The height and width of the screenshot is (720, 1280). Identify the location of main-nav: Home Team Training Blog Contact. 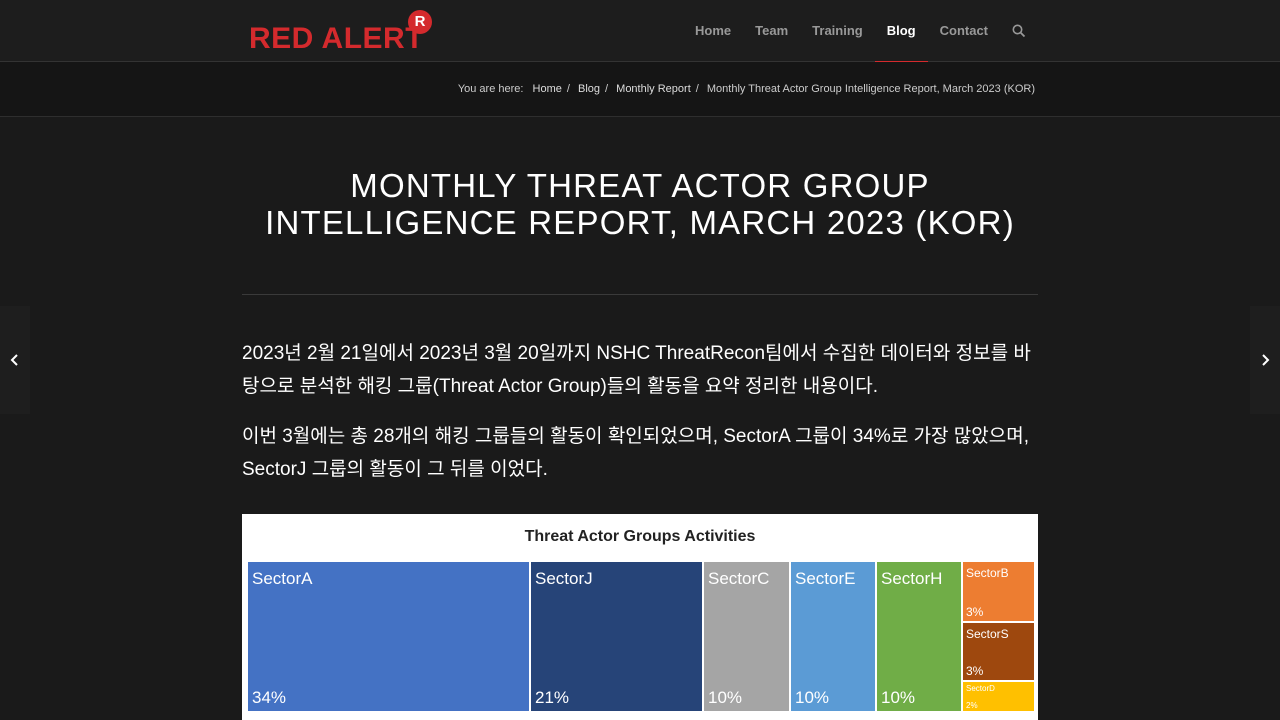
(860, 31).